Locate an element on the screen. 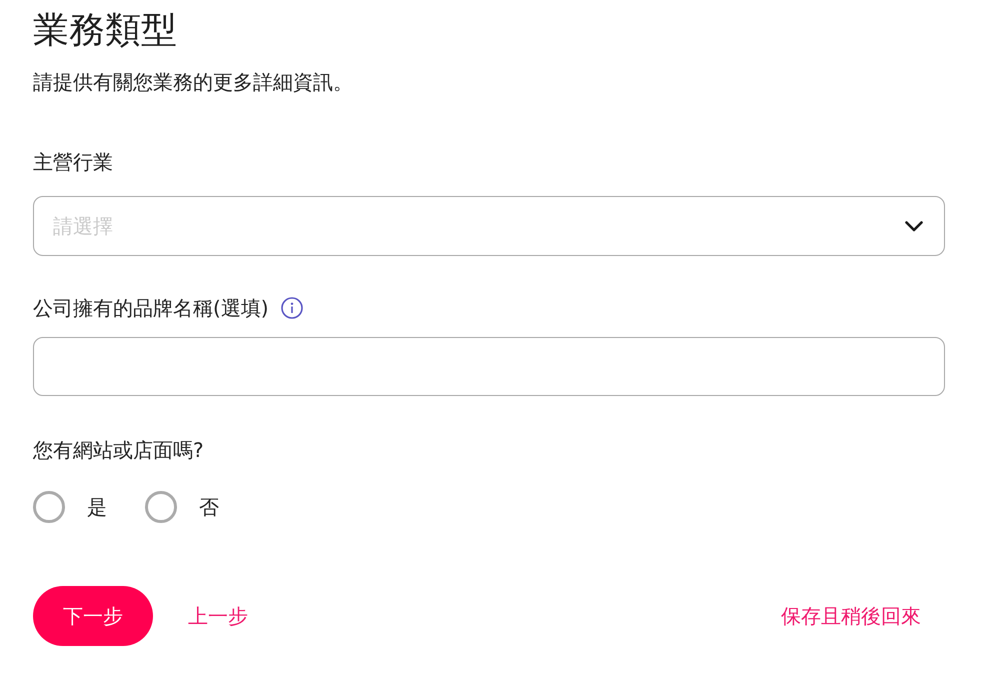  next-button: 下一步 is located at coordinates (93, 616).